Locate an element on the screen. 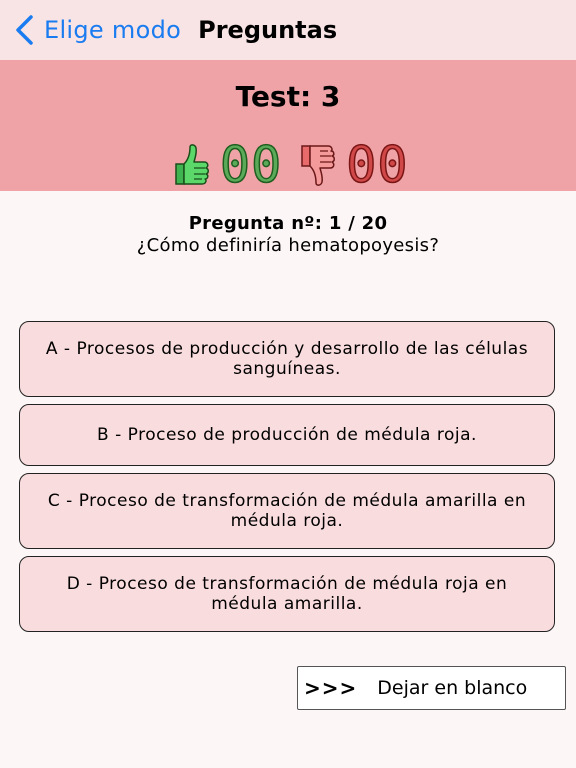 This screenshot has height=768, width=576. wrong-count: 00 is located at coordinates (377, 165).